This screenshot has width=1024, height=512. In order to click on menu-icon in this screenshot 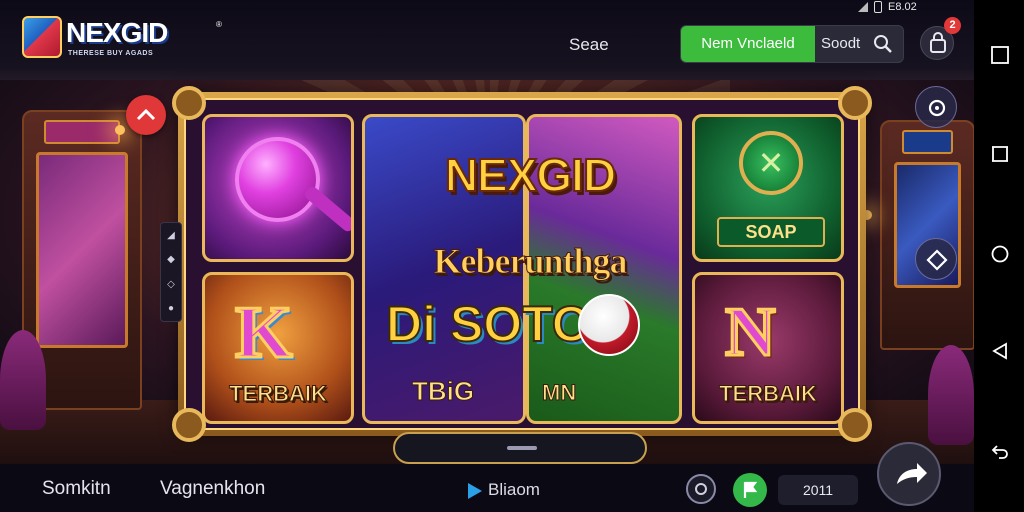, I will do `click(1000, 154)`.